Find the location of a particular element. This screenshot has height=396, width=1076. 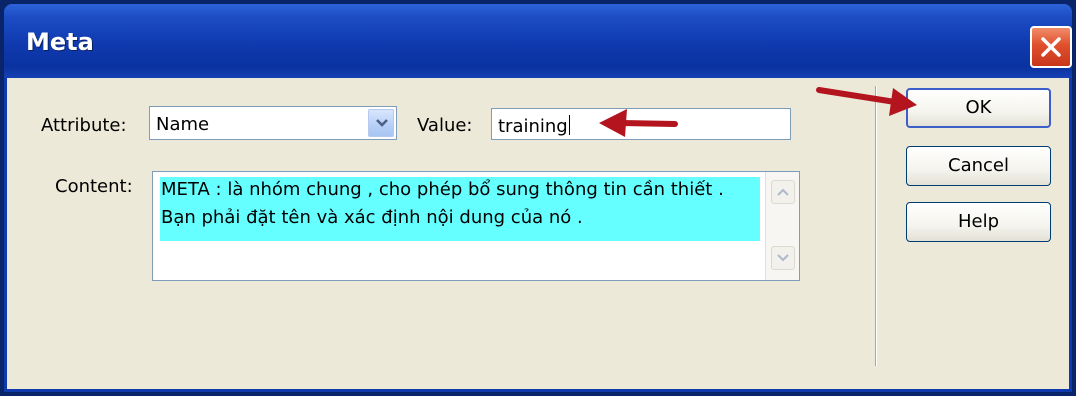

close-x-icon is located at coordinates (1051, 47).